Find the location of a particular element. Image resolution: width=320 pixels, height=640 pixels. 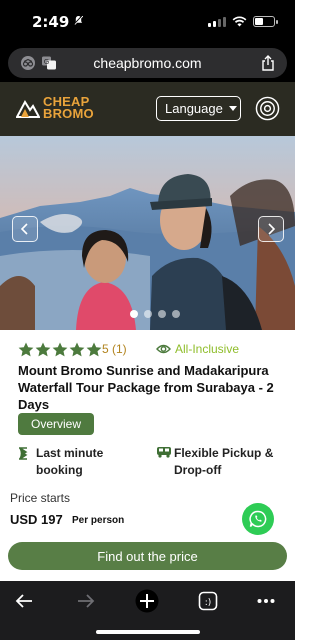

star-rating is located at coordinates (60, 349).